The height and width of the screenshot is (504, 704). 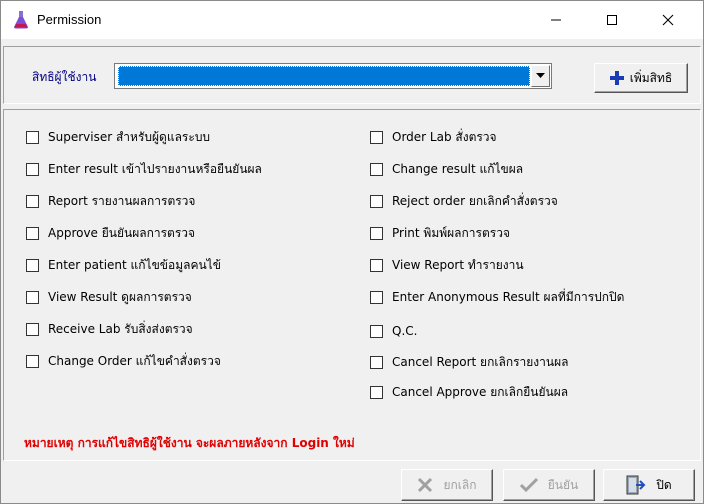 I want to click on perm-label: Enter Anonymous Result ผลที่มีการปกปิด, so click(x=508, y=296).